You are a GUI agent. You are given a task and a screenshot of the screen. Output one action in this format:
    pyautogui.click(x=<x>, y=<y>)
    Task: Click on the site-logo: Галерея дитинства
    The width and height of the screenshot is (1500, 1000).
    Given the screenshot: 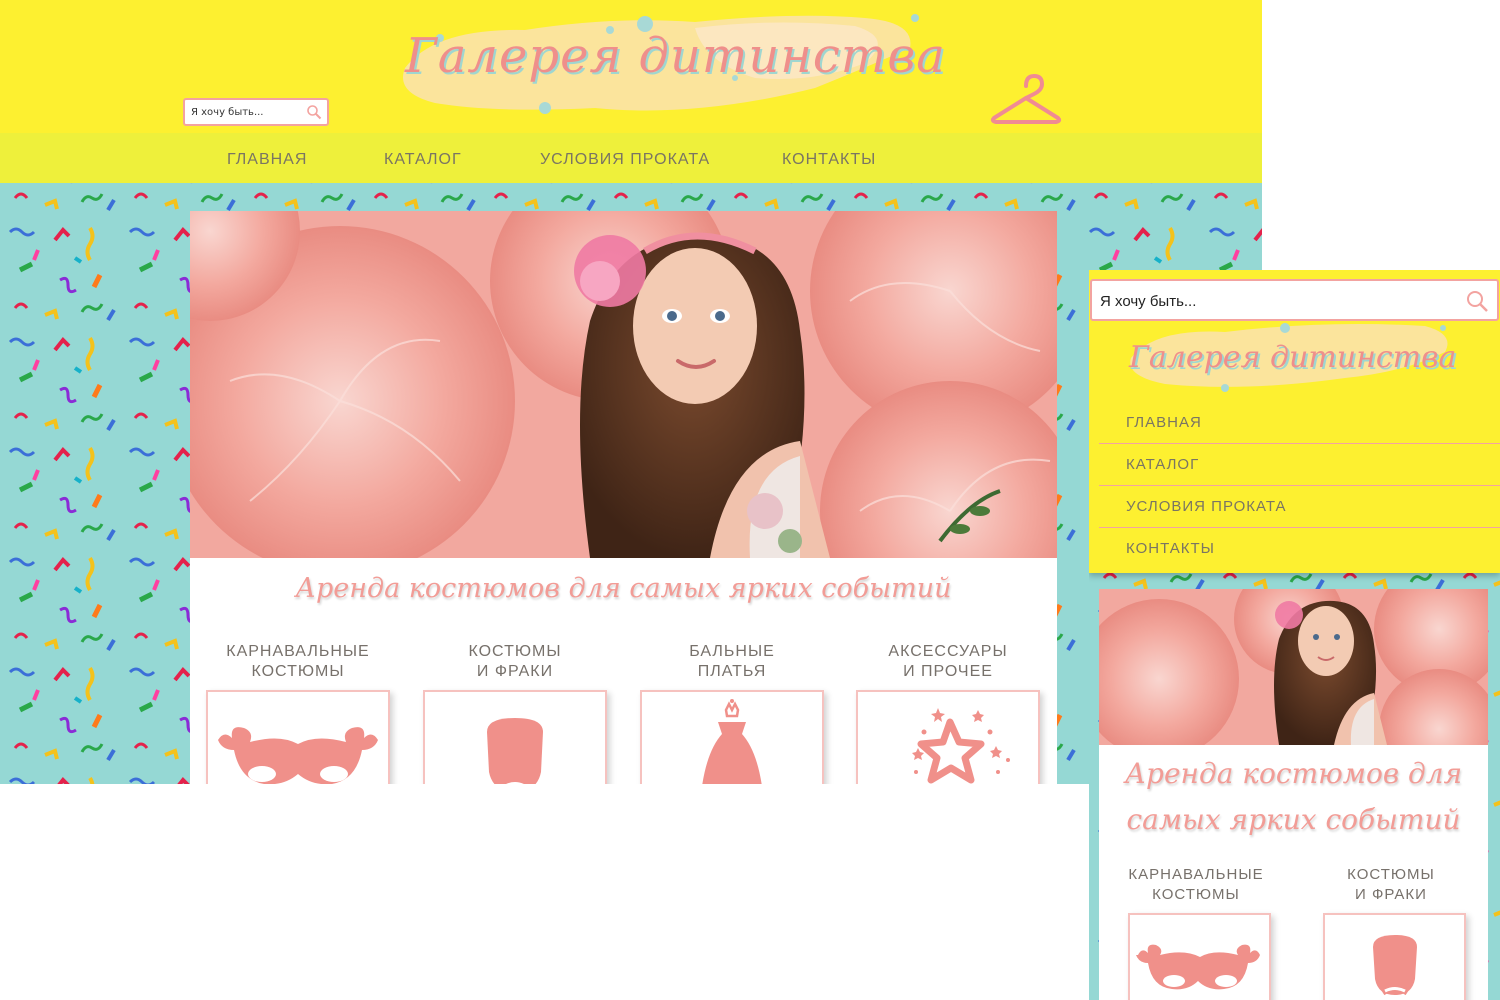 What is the action you would take?
    pyautogui.click(x=675, y=56)
    